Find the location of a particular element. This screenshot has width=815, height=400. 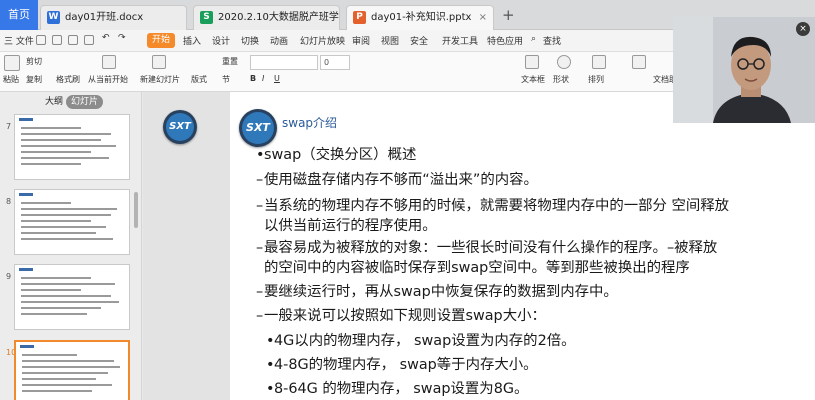

play-icon is located at coordinates (109, 62).